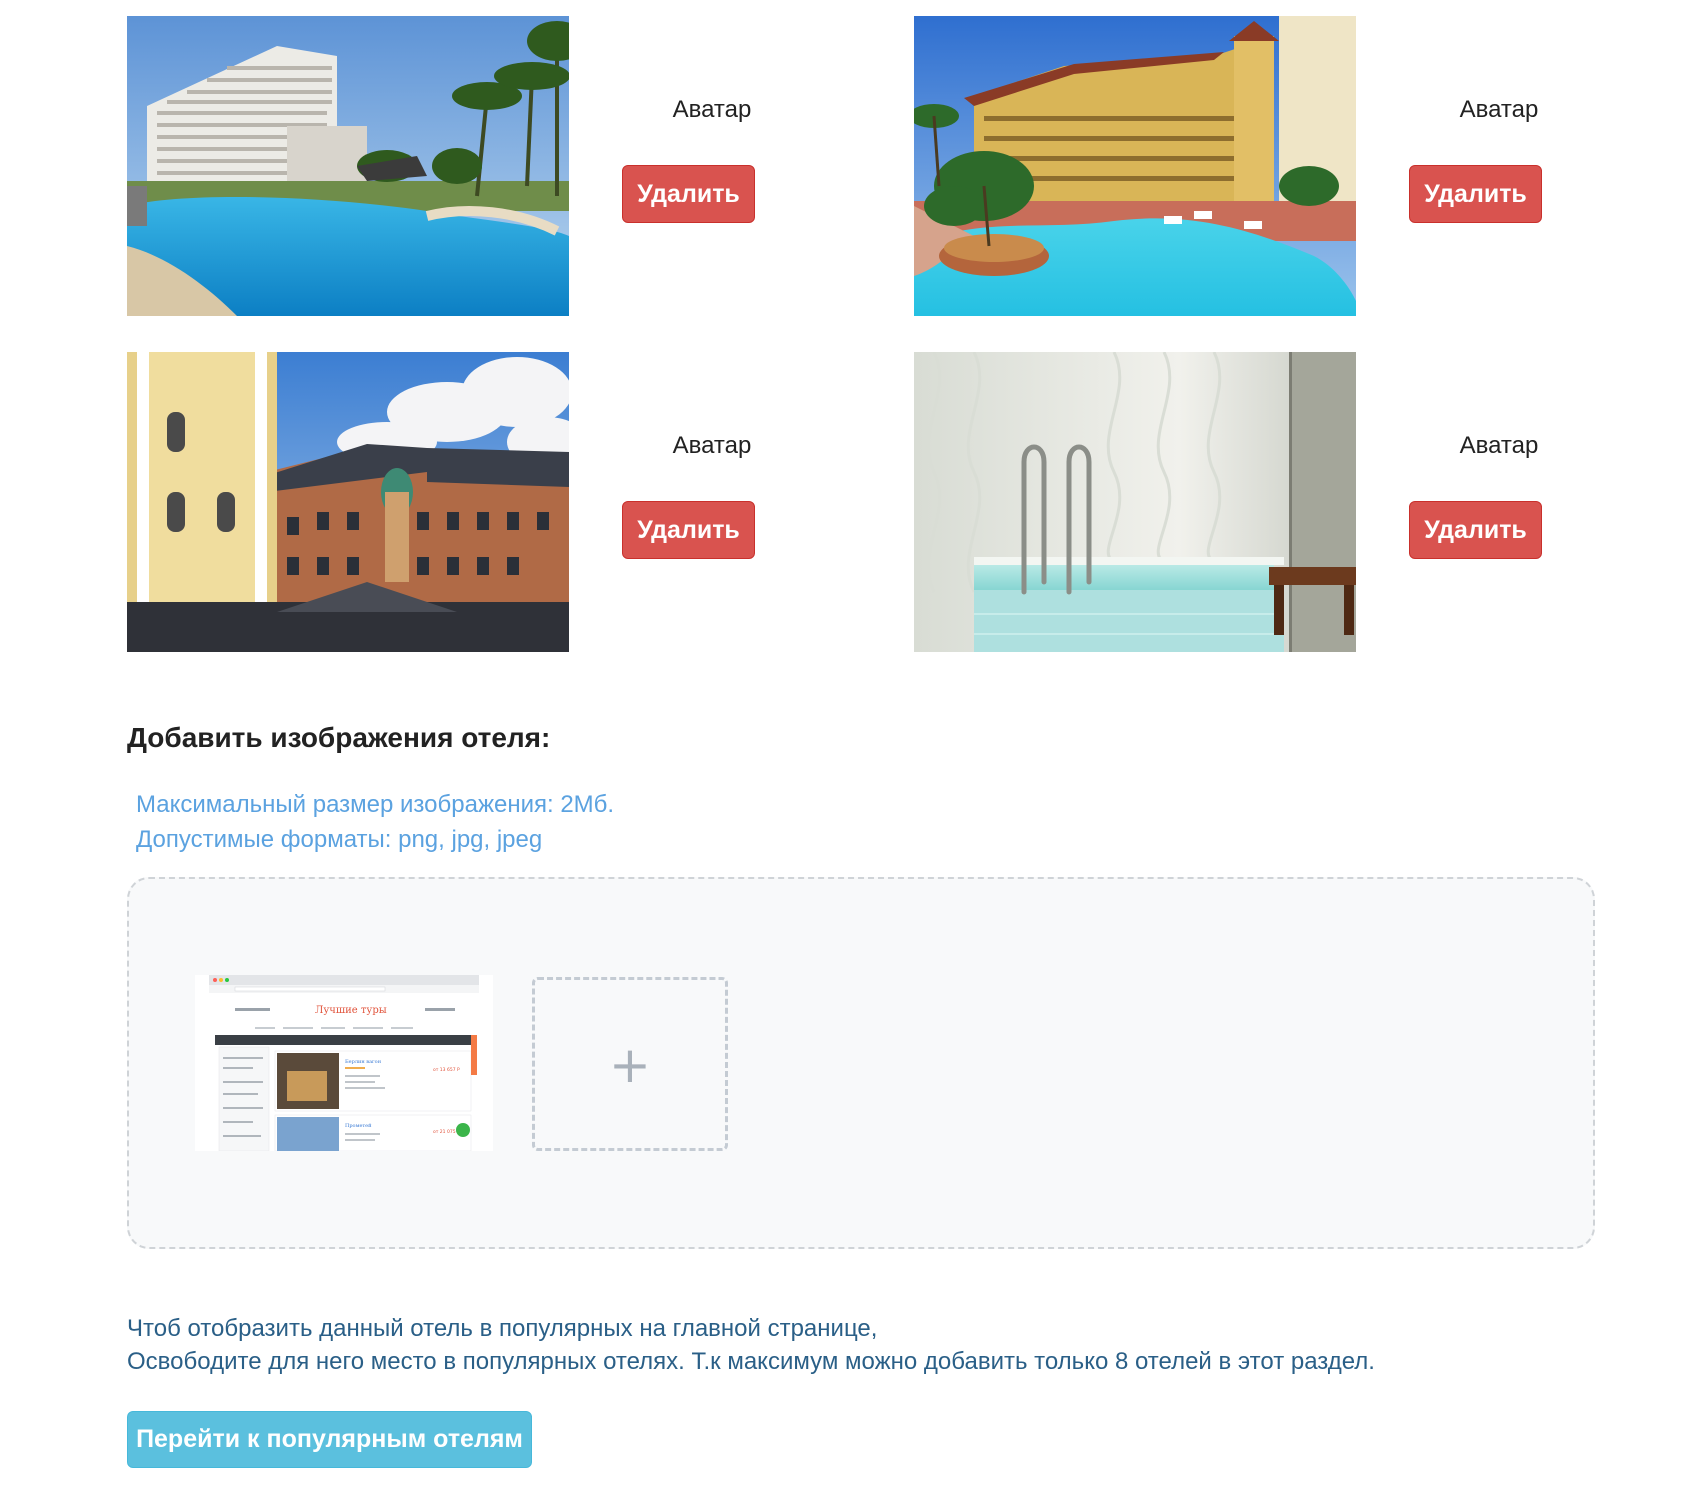 The image size is (1688, 1504). What do you see at coordinates (339, 737) in the screenshot?
I see `add-images-title: Добавить изображения отеля:` at bounding box center [339, 737].